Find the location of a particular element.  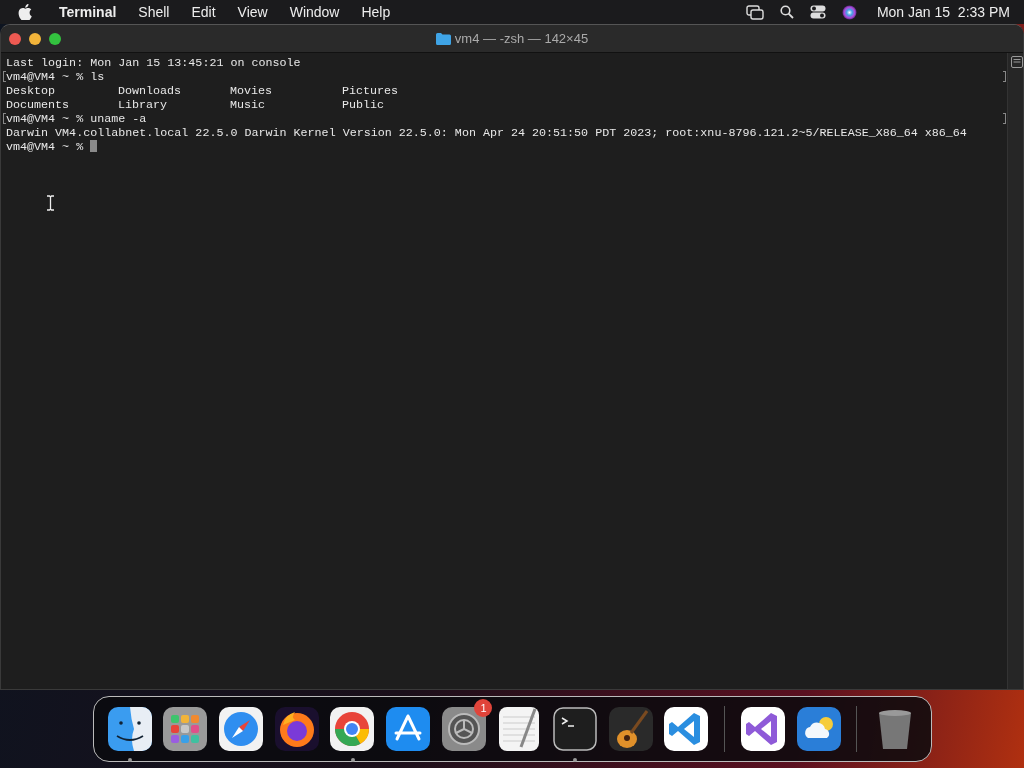

app-grid-icon is located at coordinates (185, 729).